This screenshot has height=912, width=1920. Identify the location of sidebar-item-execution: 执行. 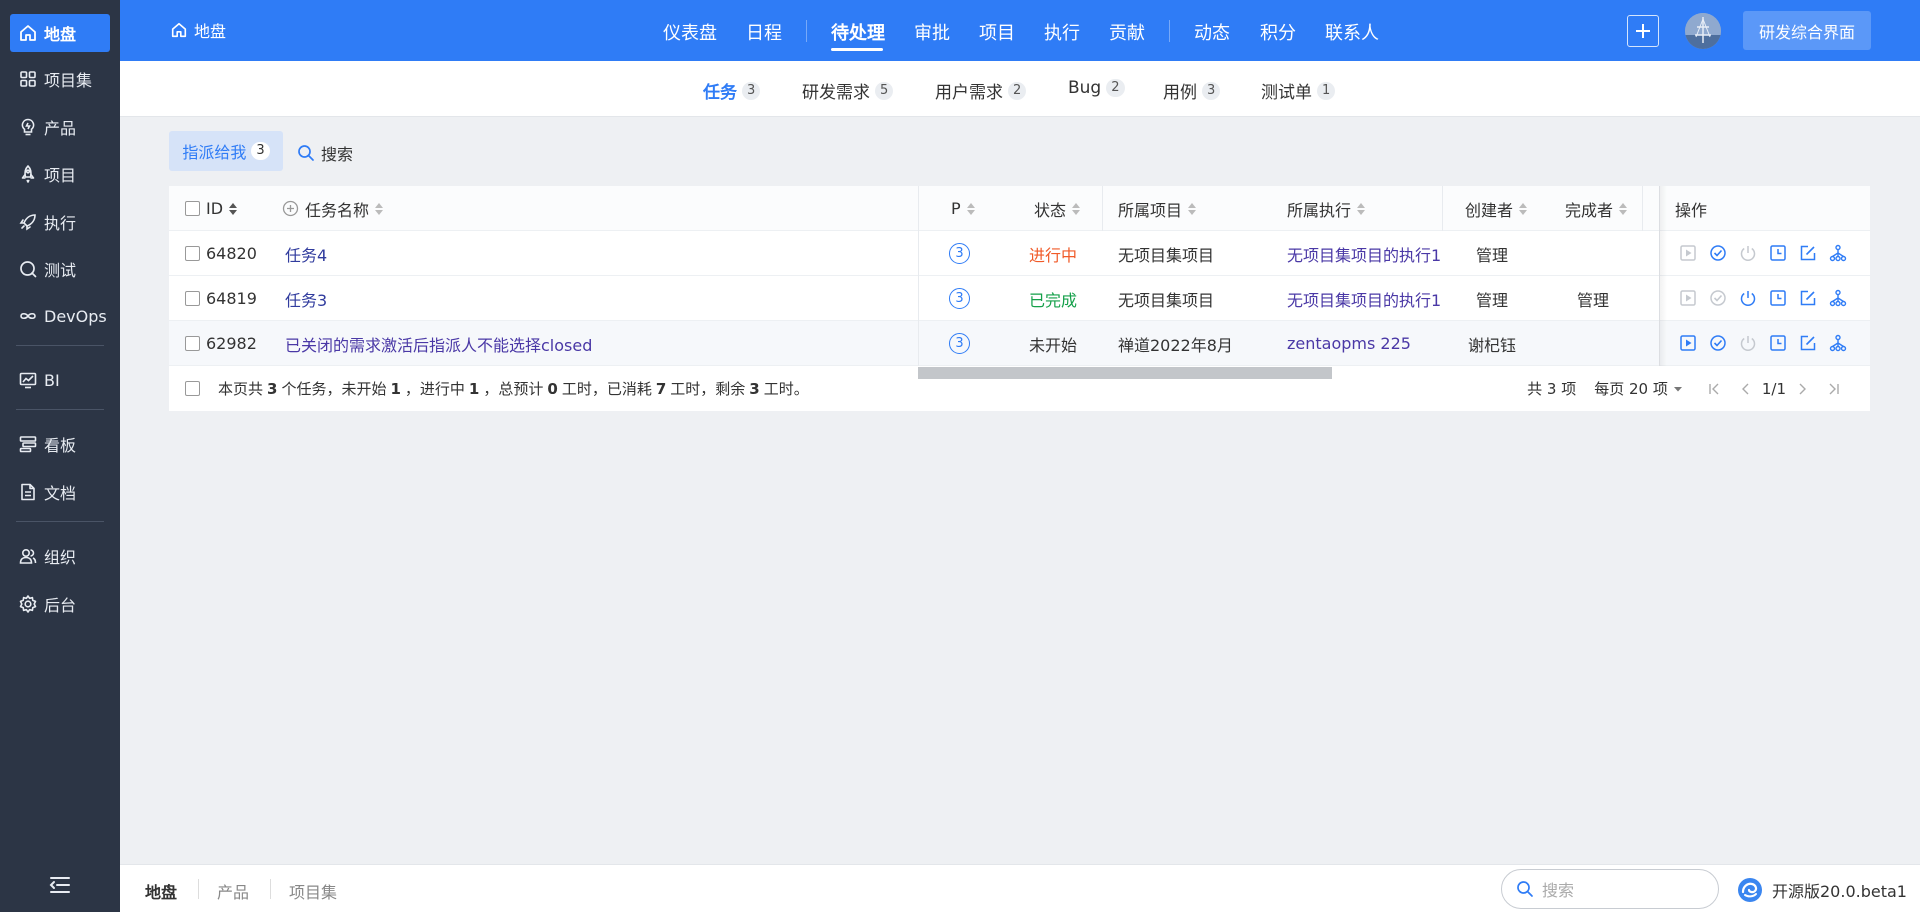
(60, 222).